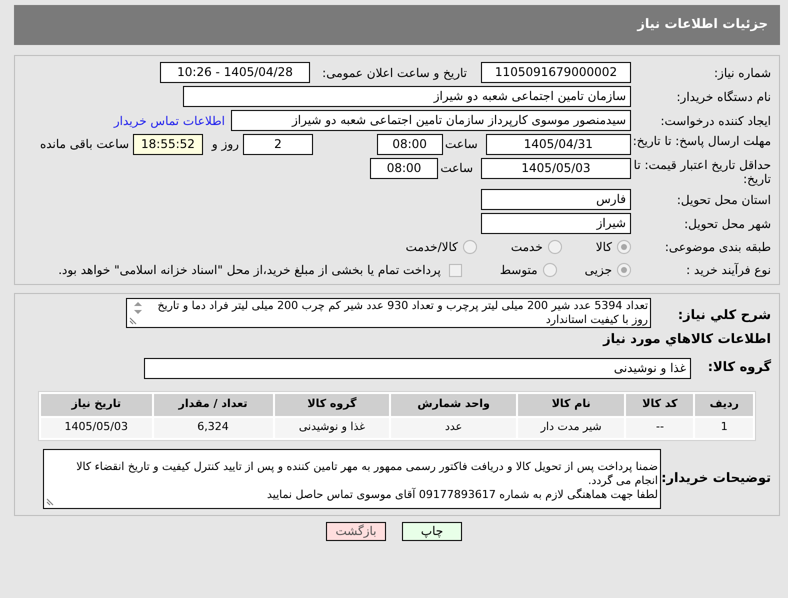 This screenshot has height=598, width=788. What do you see at coordinates (332, 428) in the screenshot?
I see `table-cell: غذا و نوشیدنی` at bounding box center [332, 428].